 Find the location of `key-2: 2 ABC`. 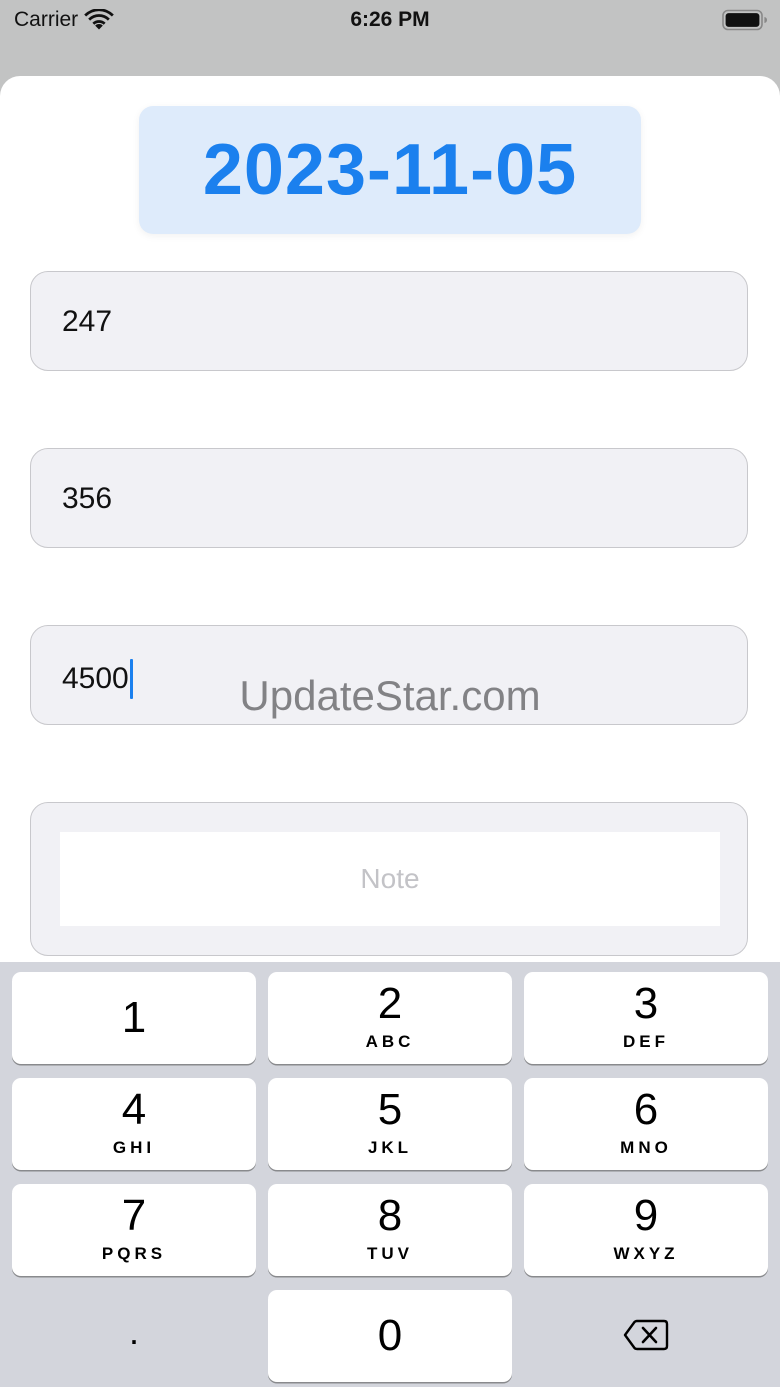

key-2: 2 ABC is located at coordinates (390, 1018).